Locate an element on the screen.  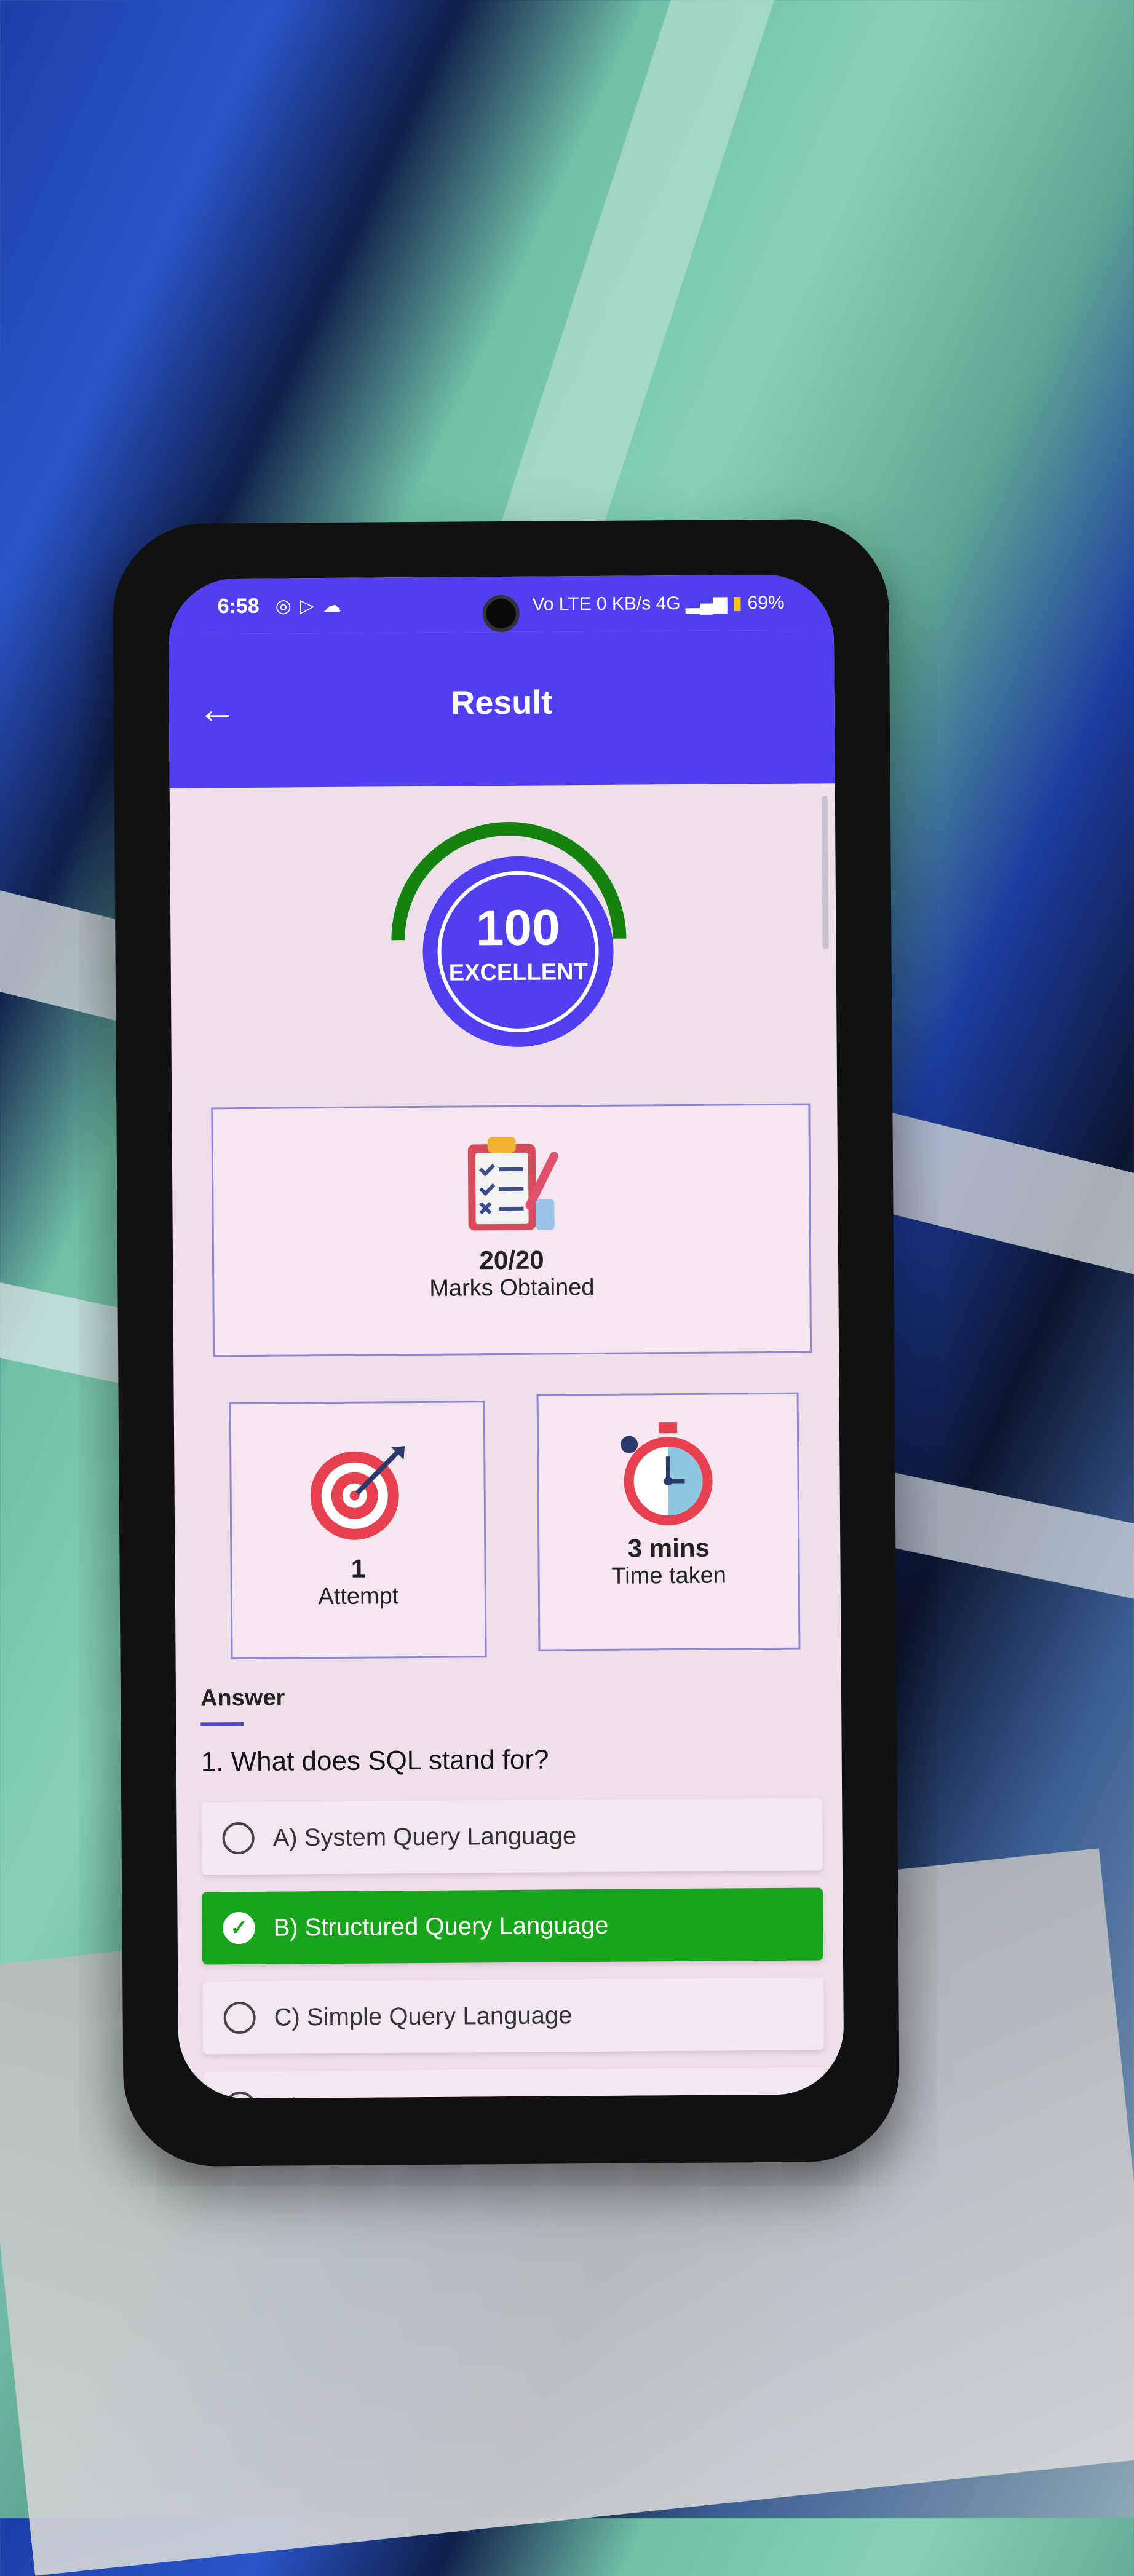
score-value: 100 is located at coordinates (518, 928).